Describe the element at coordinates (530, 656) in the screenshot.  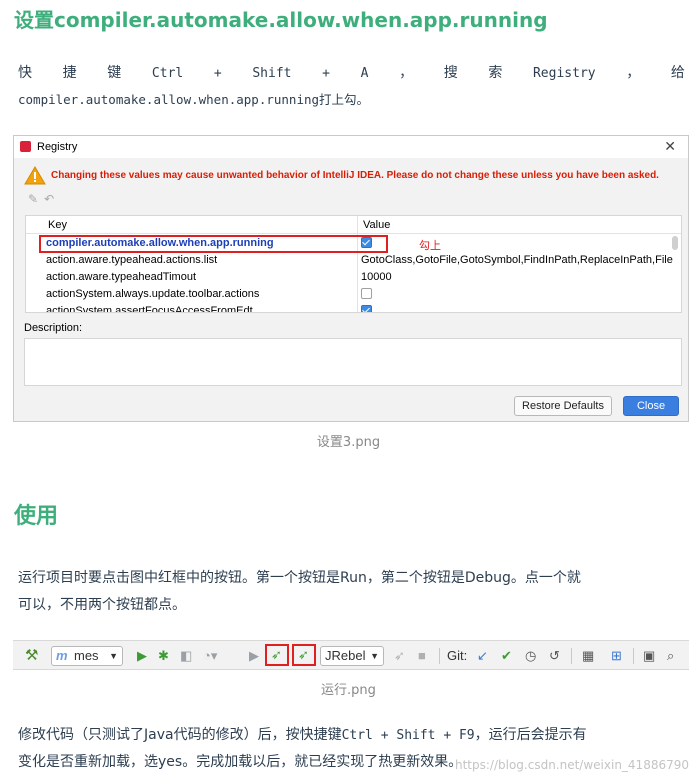
I see `git-history-icon: ◷` at that location.